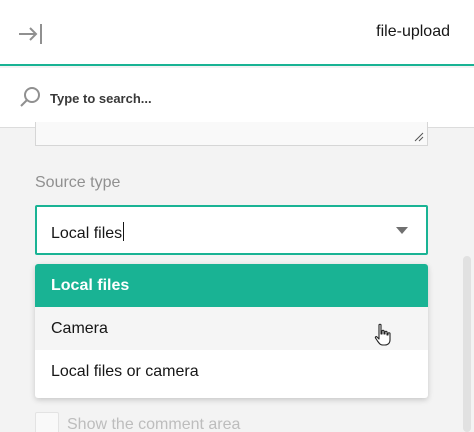 The width and height of the screenshot is (474, 432). Describe the element at coordinates (382, 334) in the screenshot. I see `hand-pointer-icon` at that location.